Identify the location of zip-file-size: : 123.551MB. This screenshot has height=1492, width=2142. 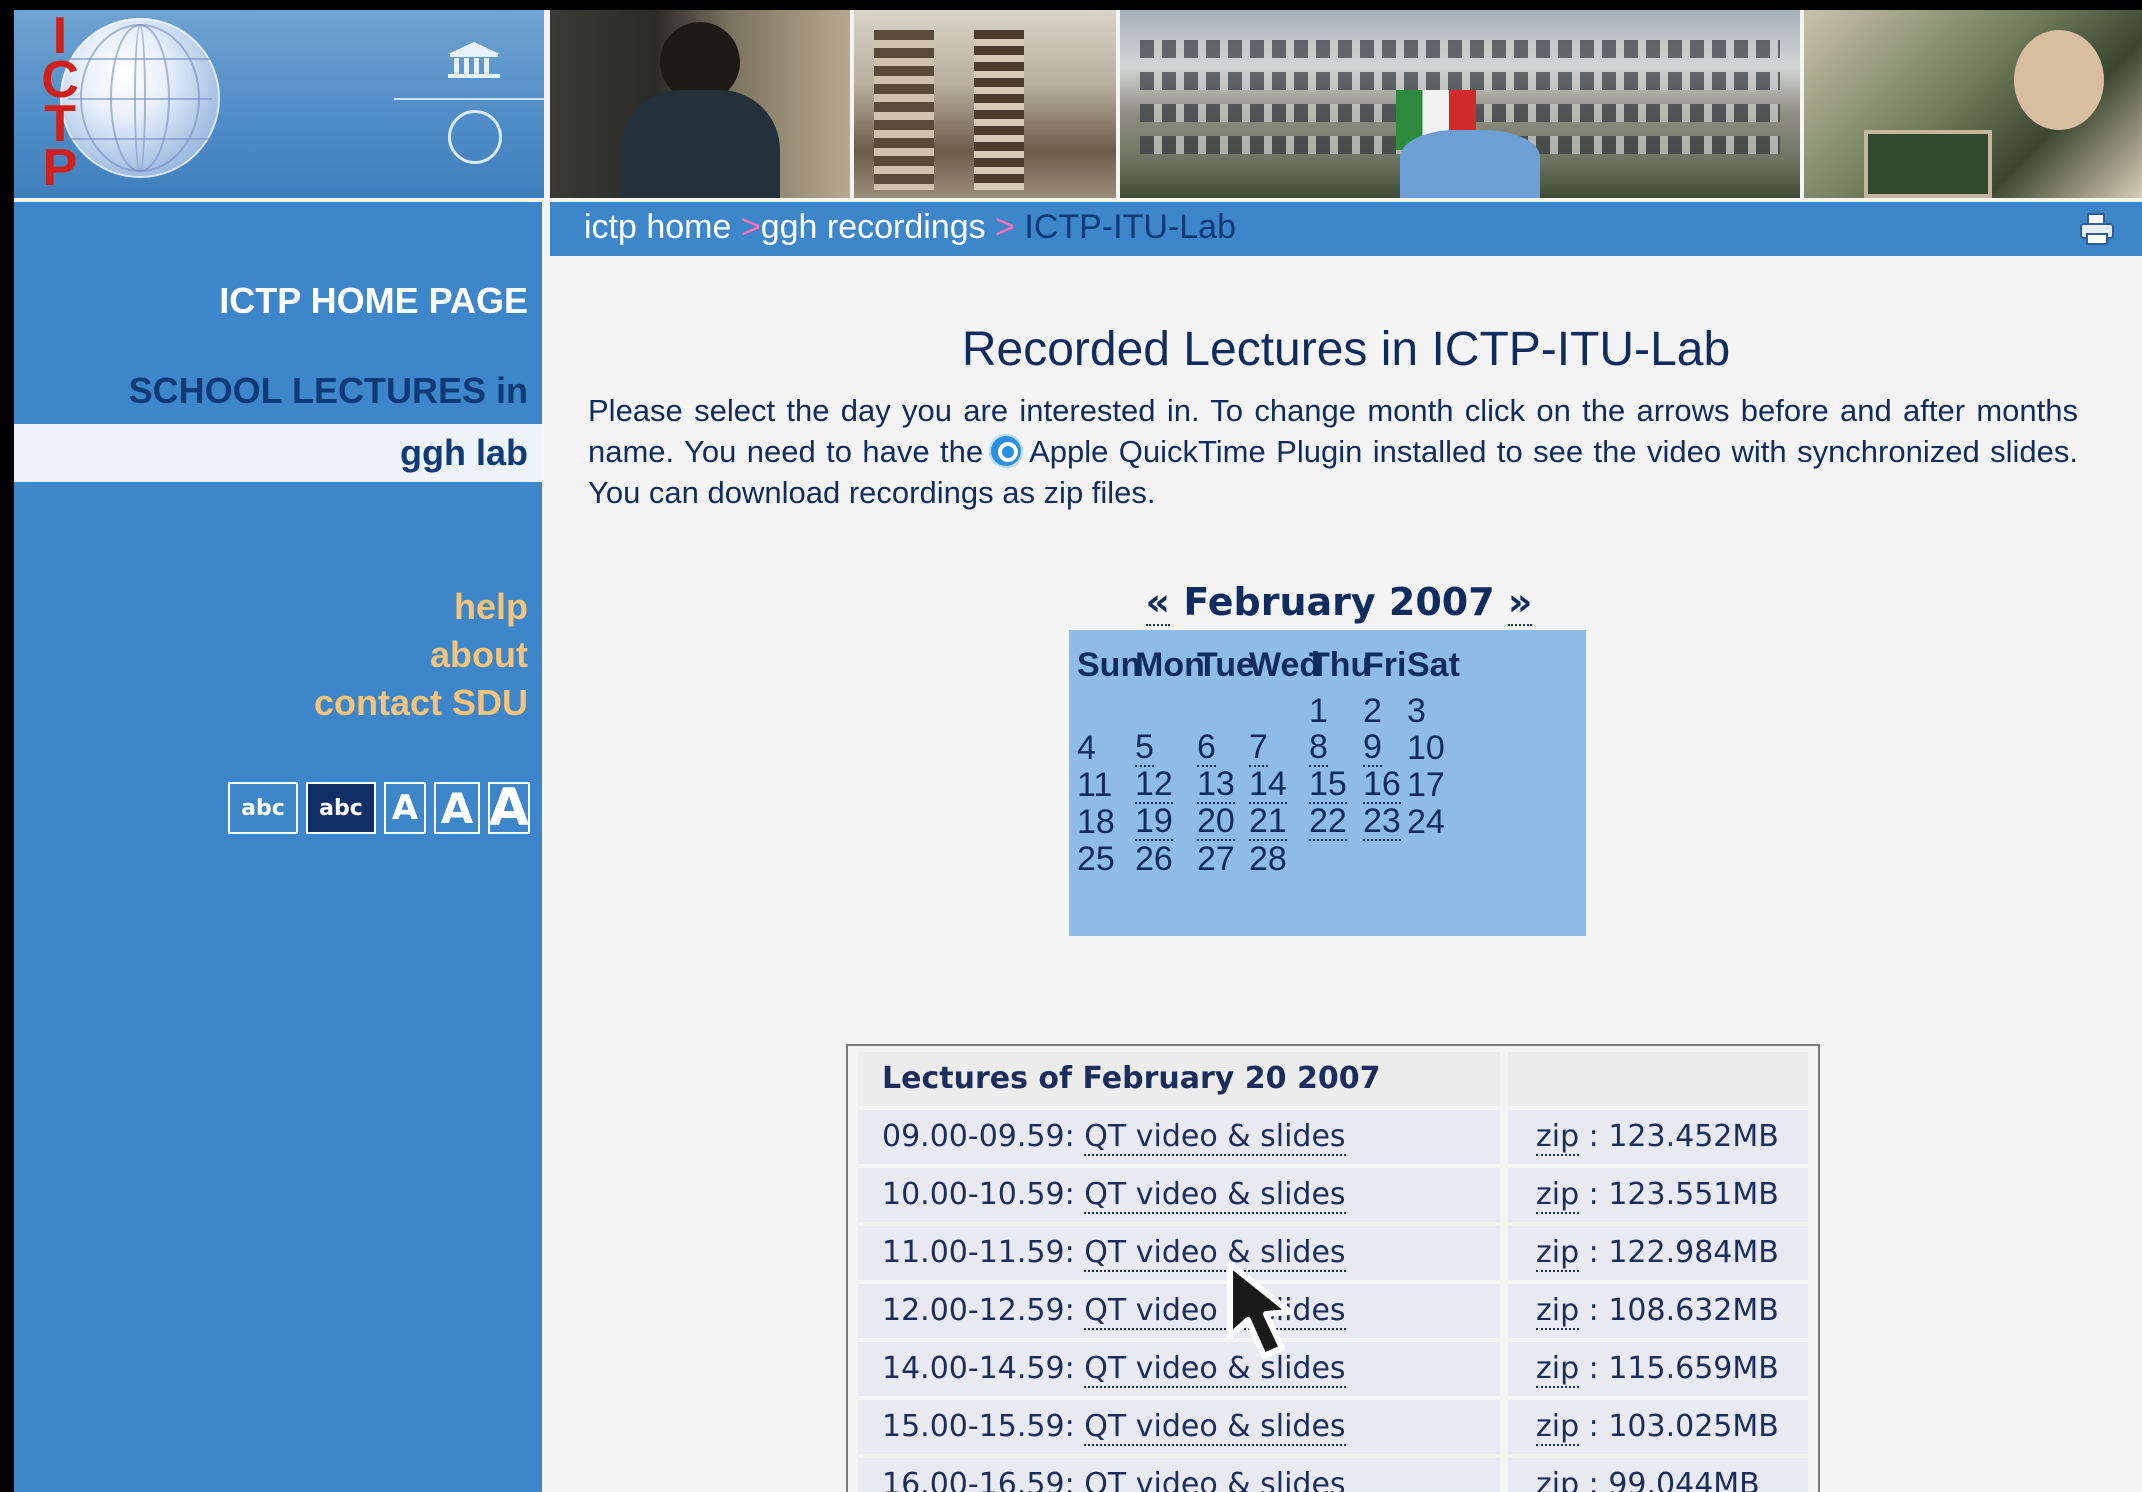
(1683, 1194).